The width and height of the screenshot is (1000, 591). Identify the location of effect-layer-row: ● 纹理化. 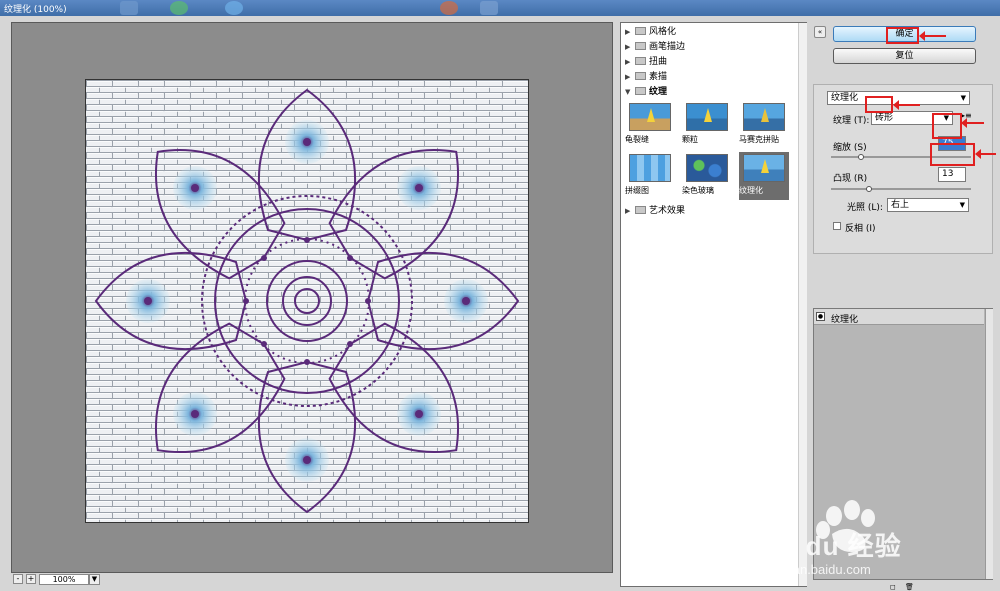
(899, 317).